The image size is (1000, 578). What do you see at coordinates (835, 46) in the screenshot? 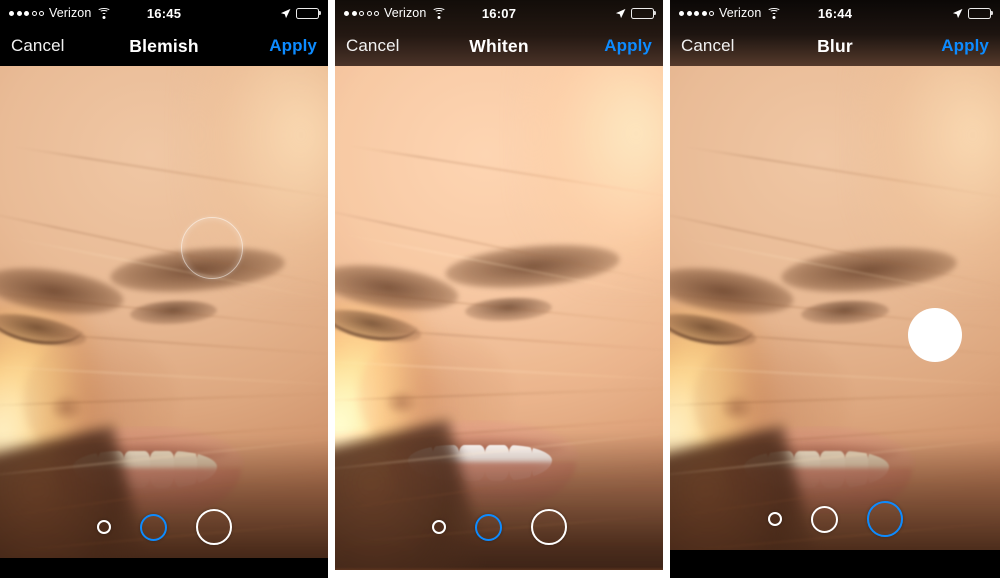
I see `nav-bar: Cancel Blur Apply` at bounding box center [835, 46].